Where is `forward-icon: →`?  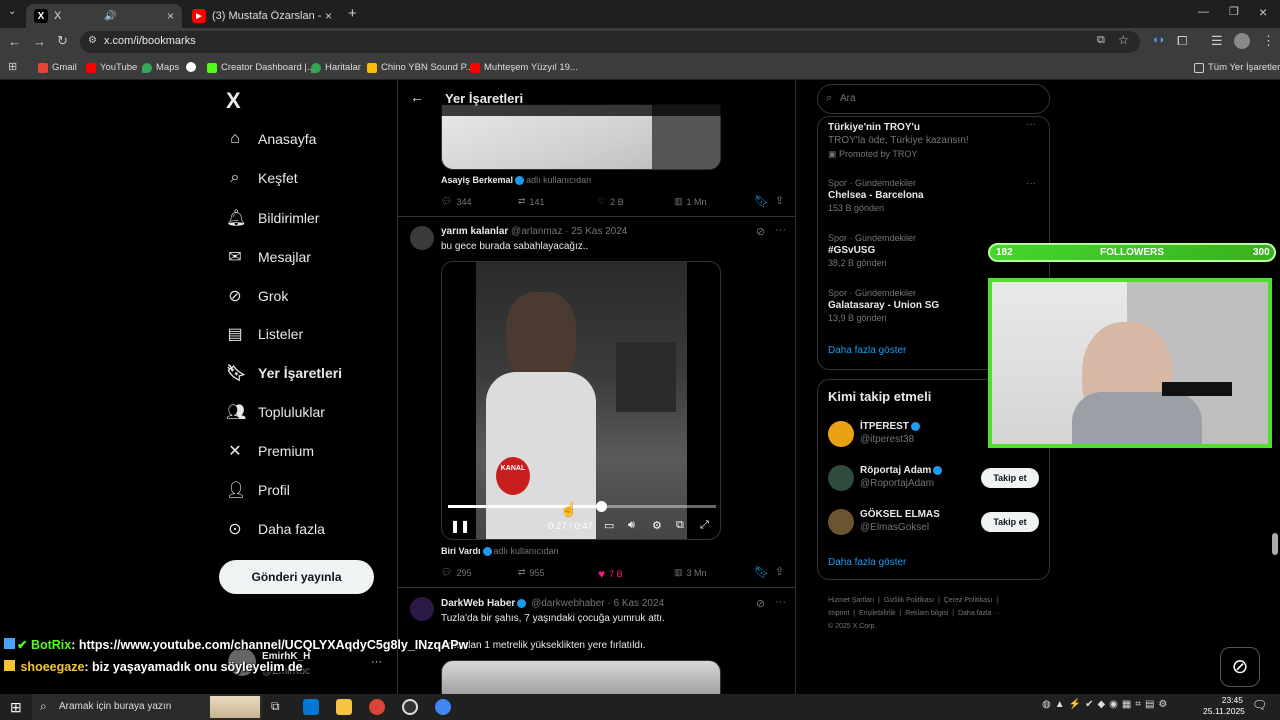
forward-icon: → is located at coordinates (39, 41).